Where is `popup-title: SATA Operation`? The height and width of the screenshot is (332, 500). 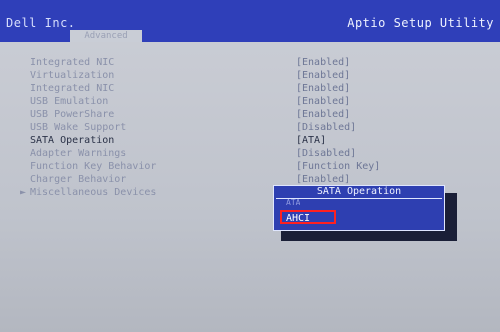 popup-title: SATA Operation is located at coordinates (359, 191).